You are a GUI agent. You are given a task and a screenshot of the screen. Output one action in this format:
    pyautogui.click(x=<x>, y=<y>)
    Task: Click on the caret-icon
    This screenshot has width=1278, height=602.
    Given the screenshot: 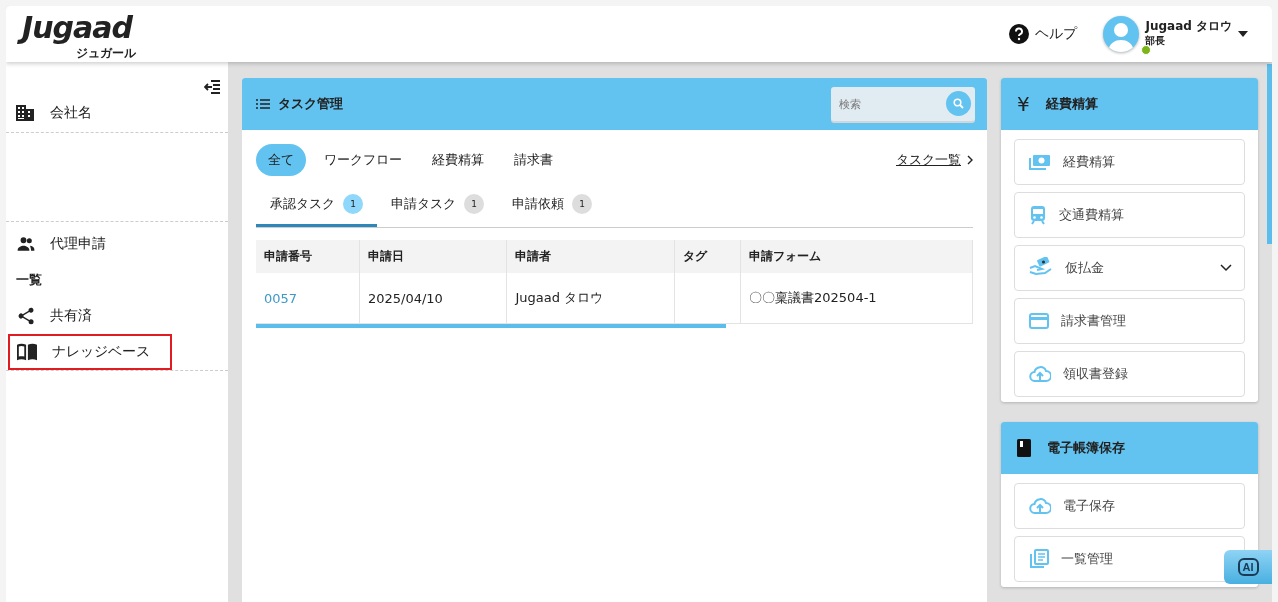 What is the action you would take?
    pyautogui.click(x=1243, y=34)
    